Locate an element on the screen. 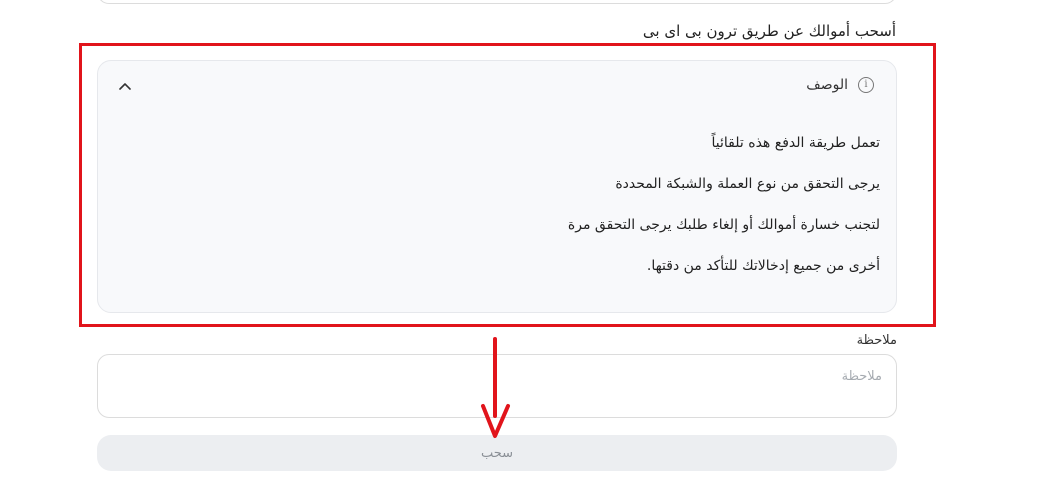 The height and width of the screenshot is (491, 1043). withdraw-button: سحب is located at coordinates (497, 453).